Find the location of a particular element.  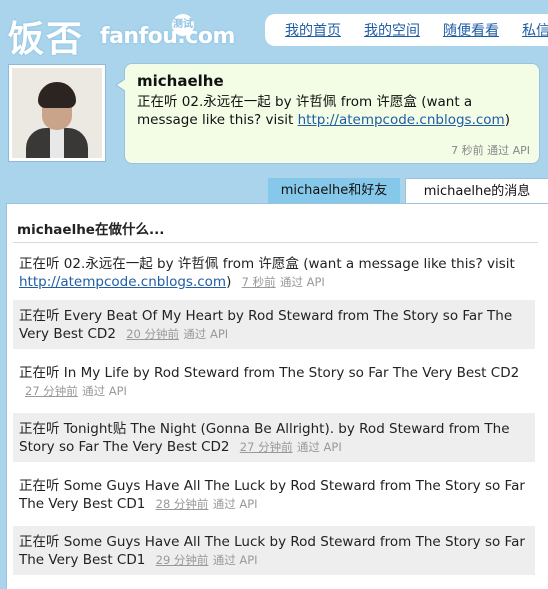

logo-domain-text: fanfou.com is located at coordinates (167, 36).